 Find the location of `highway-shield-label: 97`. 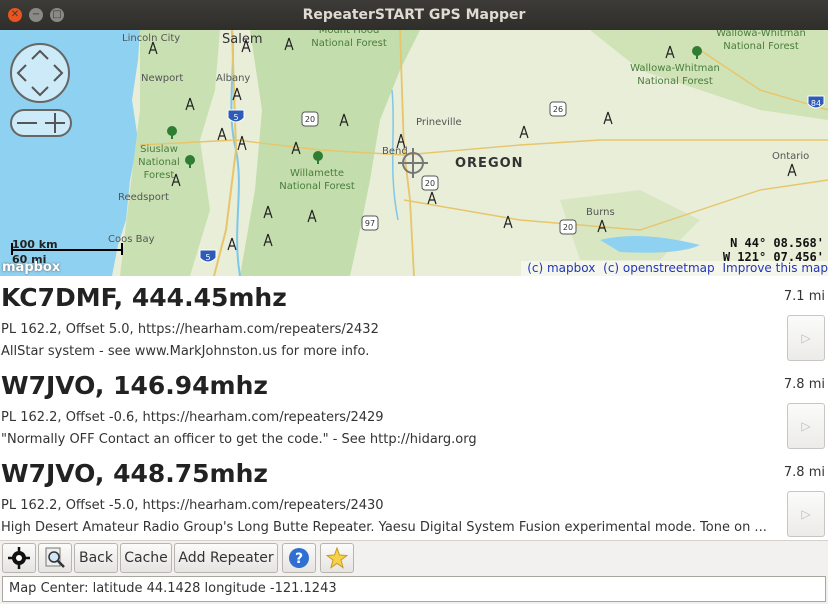

highway-shield-label: 97 is located at coordinates (370, 223).